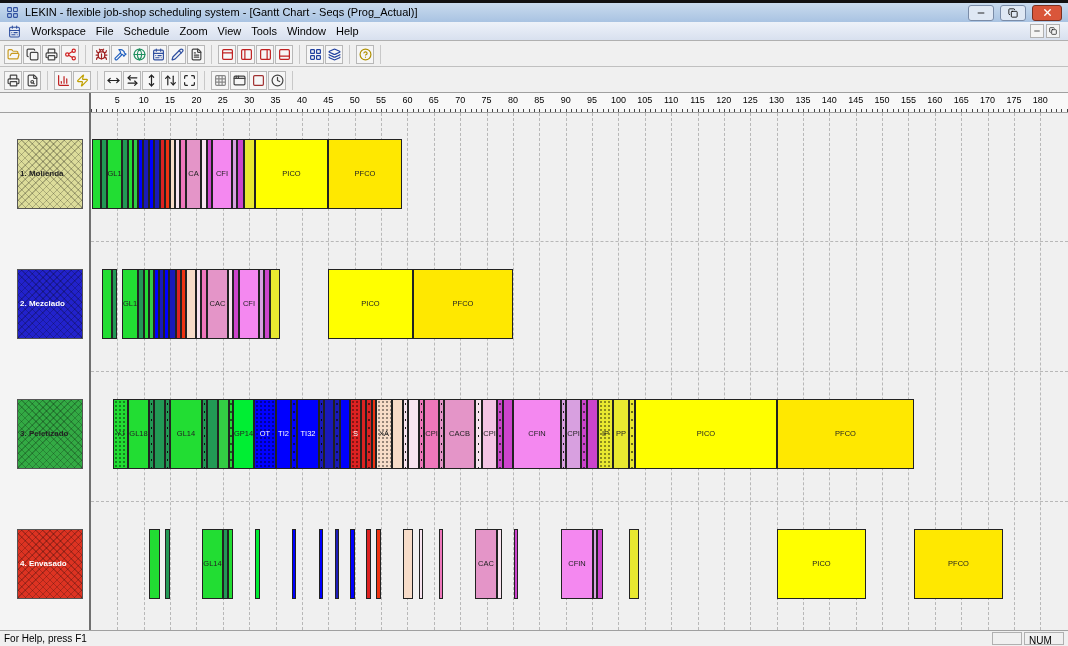 The image size is (1068, 646). What do you see at coordinates (50, 174) in the screenshot?
I see `machine-label: 1. Molienda` at bounding box center [50, 174].